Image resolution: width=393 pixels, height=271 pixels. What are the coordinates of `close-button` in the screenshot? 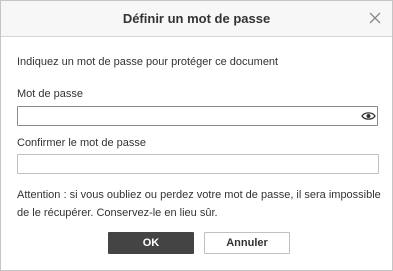 It's located at (375, 18).